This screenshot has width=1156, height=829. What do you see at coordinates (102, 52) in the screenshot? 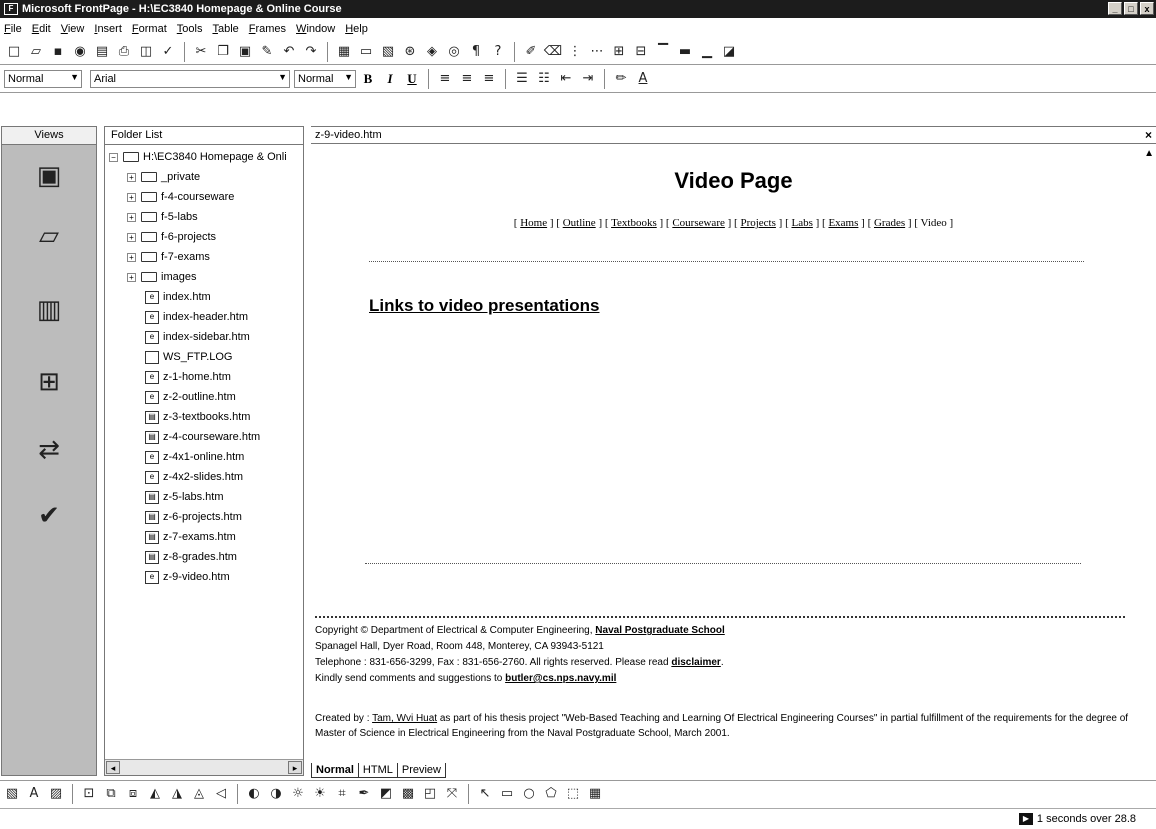
I see `folder-list-icon: ▤` at bounding box center [102, 52].